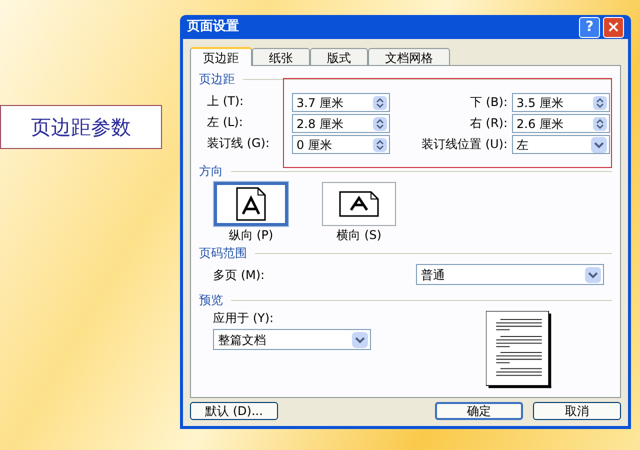 The width and height of the screenshot is (640, 450). Describe the element at coordinates (226, 101) in the screenshot. I see `field-label: 上 (T):` at that location.